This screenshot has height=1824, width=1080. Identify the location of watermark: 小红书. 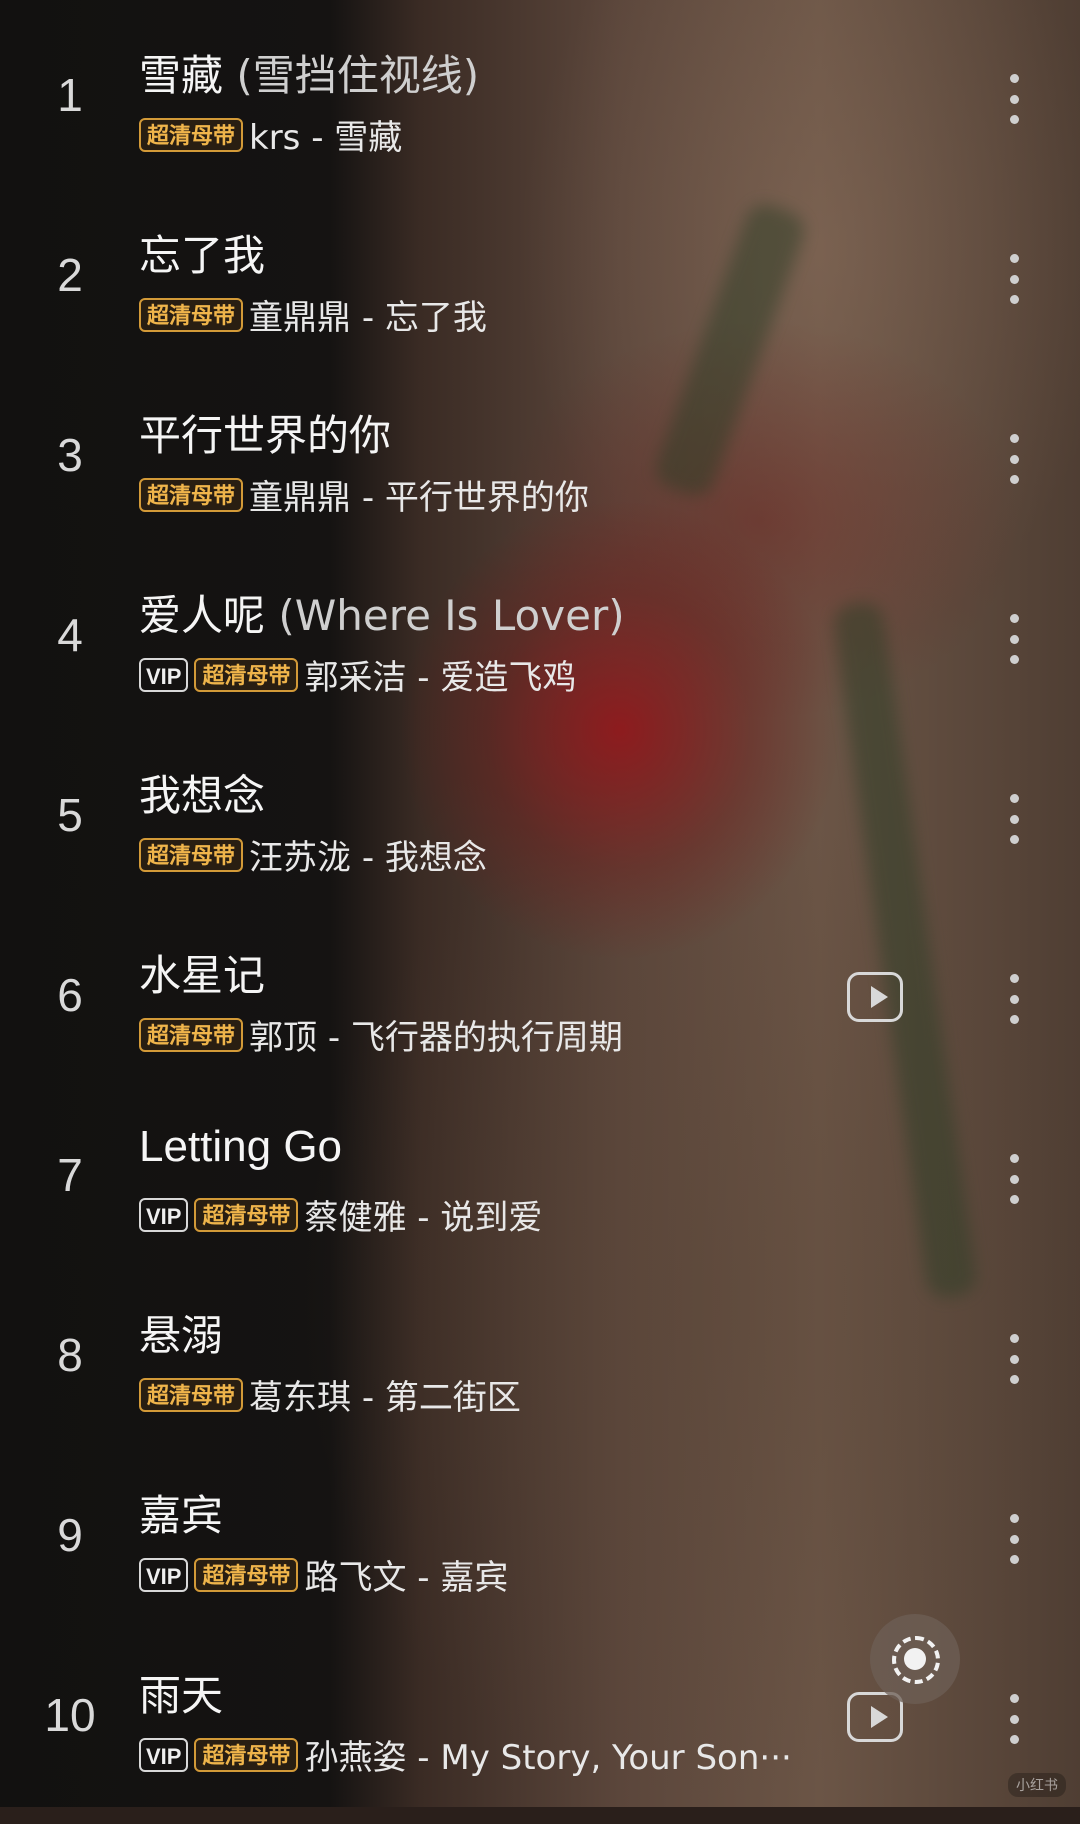
(1037, 1785).